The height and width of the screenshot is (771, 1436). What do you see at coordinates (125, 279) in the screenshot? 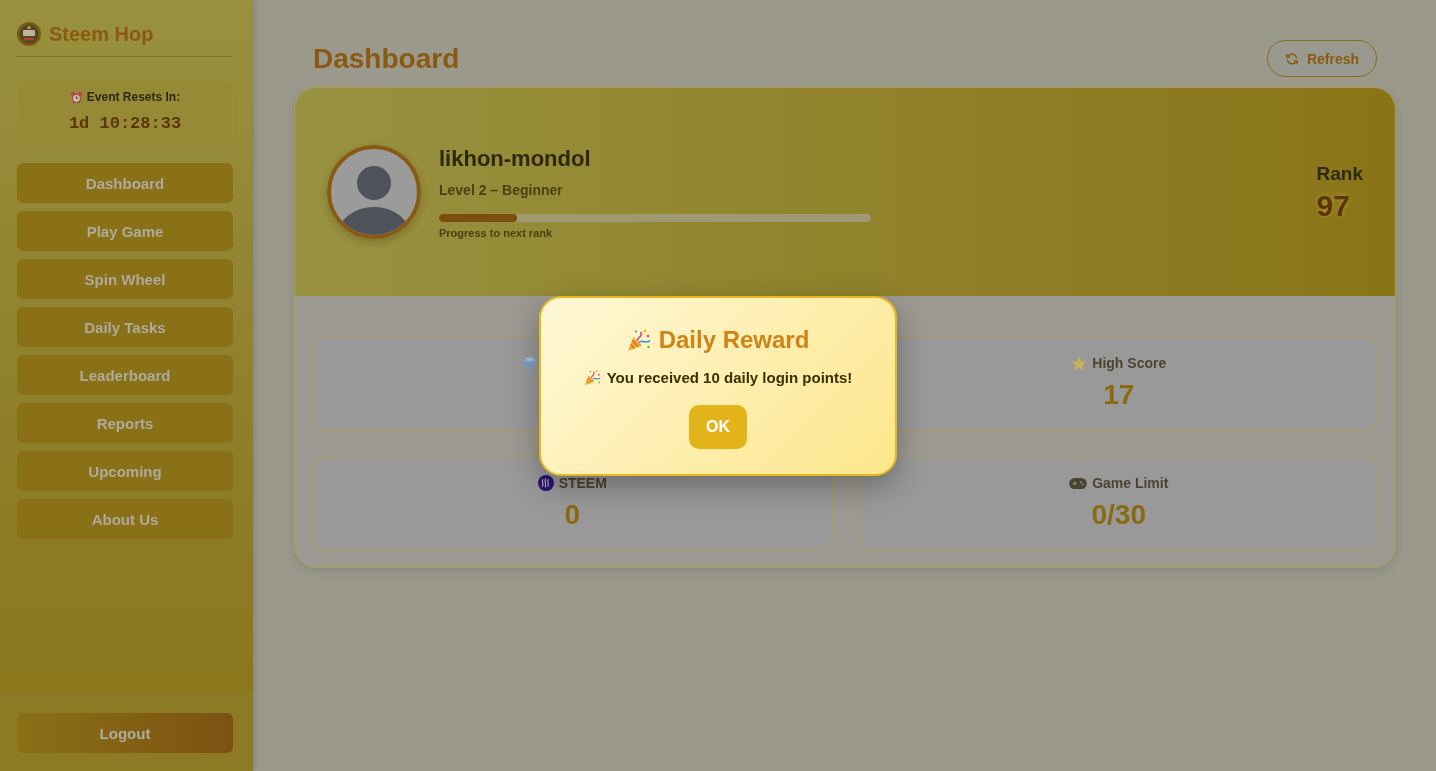
I see `sidebar-nav-button: Spin Wheel` at bounding box center [125, 279].